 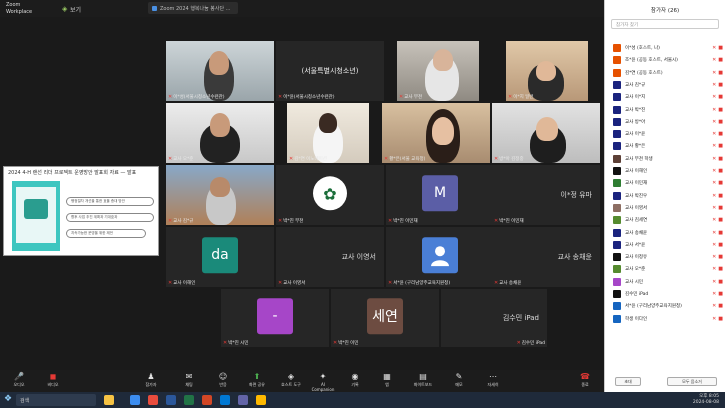 I want to click on video-tile: M ✕ 박*진 이민재, so click(x=440, y=195).